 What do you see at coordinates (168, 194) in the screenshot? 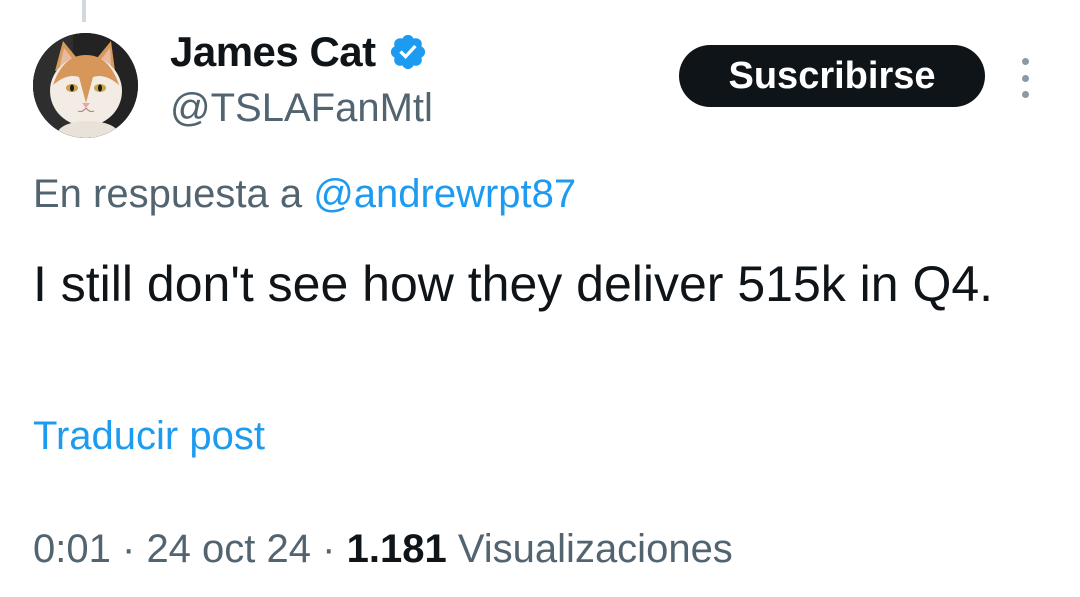
I see `reply-prefix: En respuesta a` at bounding box center [168, 194].